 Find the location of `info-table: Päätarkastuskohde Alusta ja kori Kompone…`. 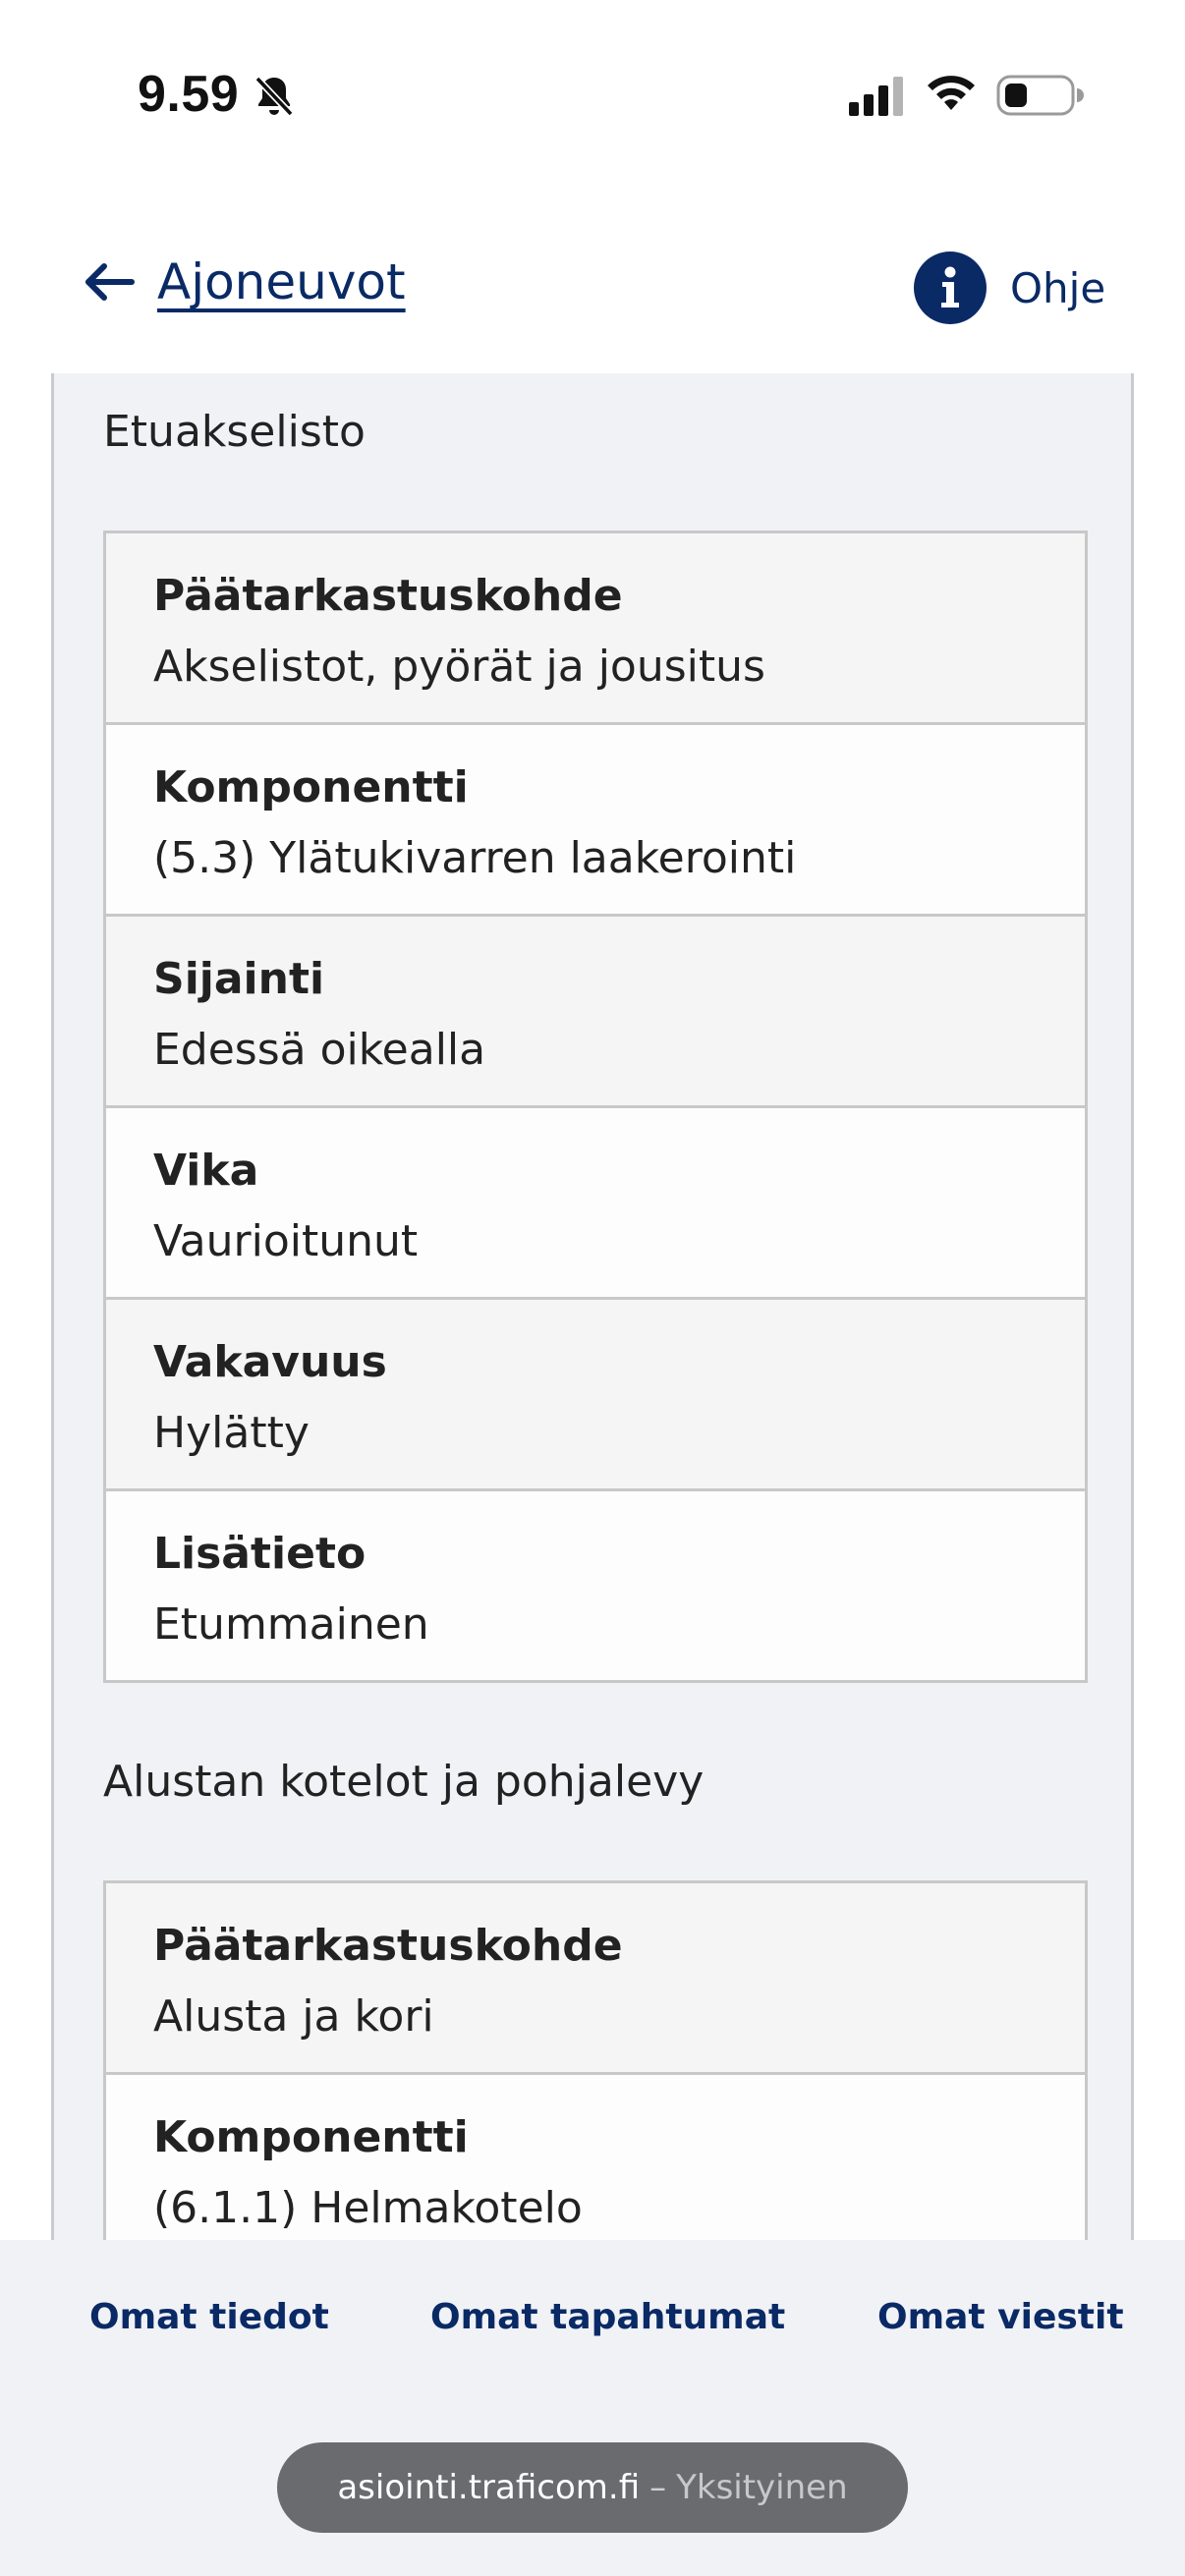

info-table: Päätarkastuskohde Alusta ja kori Kompone… is located at coordinates (596, 2060).